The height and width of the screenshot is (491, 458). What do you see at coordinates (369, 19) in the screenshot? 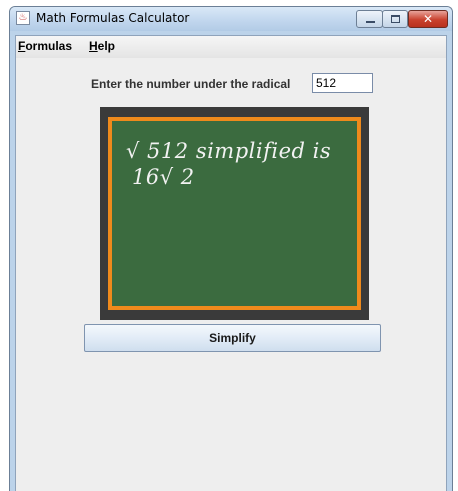
I see `minimize-button` at bounding box center [369, 19].